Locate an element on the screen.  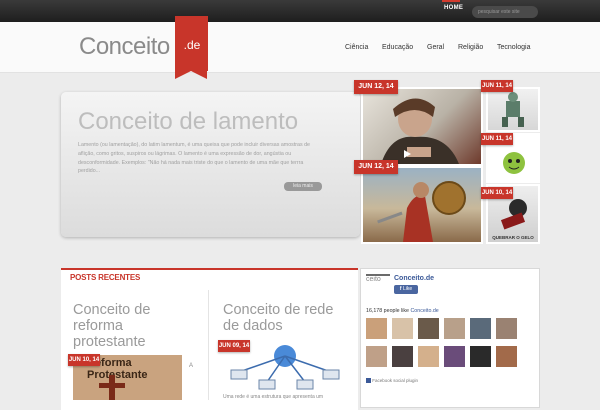
lament-photo is located at coordinates (420, 131).